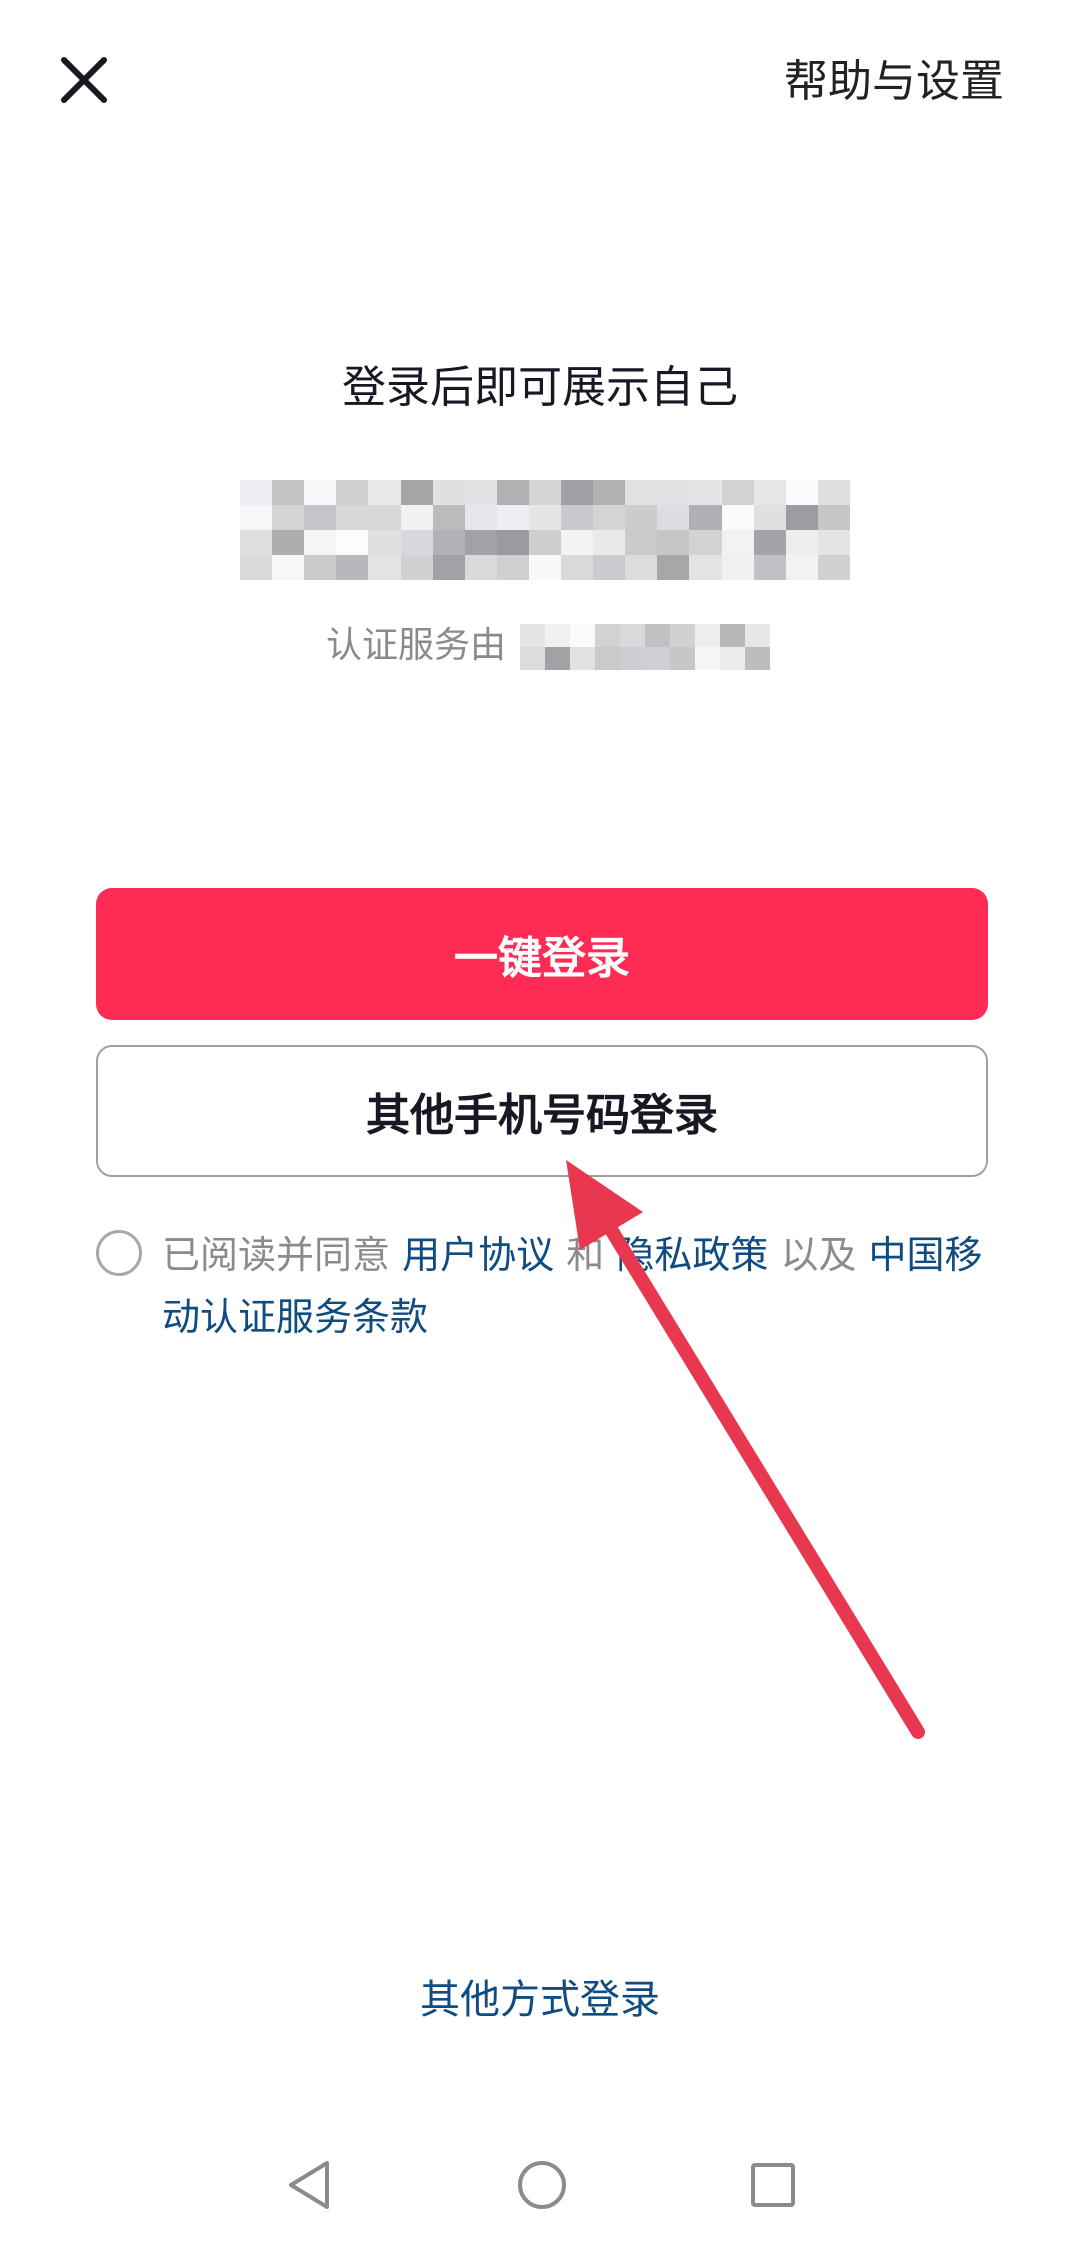 Image resolution: width=1080 pixels, height=2243 pixels. I want to click on masked-phone-number, so click(545, 530).